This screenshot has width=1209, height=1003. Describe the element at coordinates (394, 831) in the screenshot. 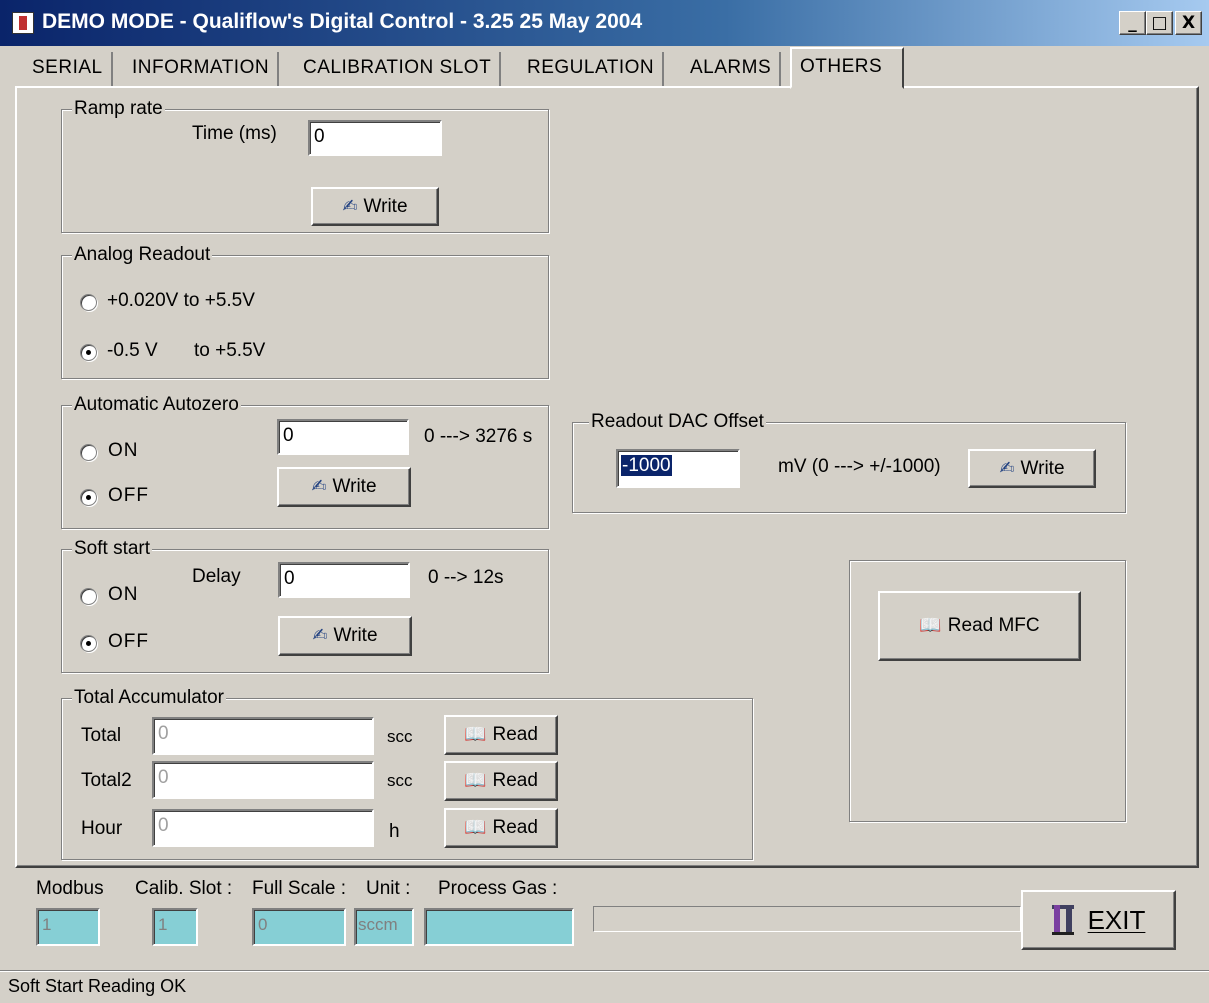

I see `accum-hour-unit: h` at that location.